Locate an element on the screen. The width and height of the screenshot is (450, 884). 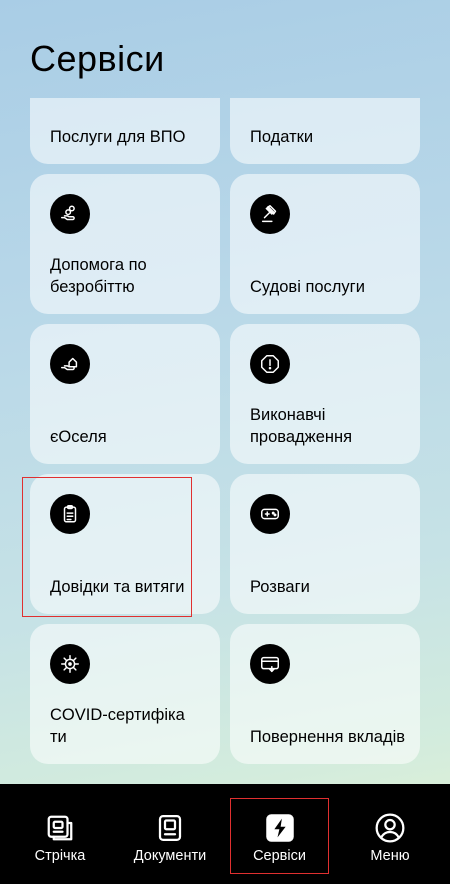
nav-label: Стрічка is located at coordinates (60, 856).